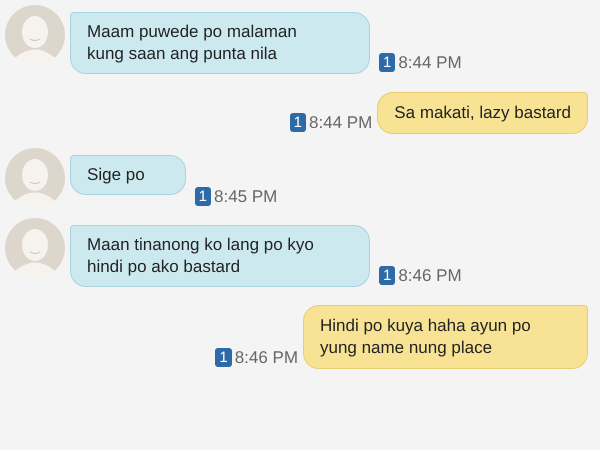  Describe the element at coordinates (220, 43) in the screenshot. I see `message-bubble: Maam puwede po malaman kung saan ang punta nila` at that location.